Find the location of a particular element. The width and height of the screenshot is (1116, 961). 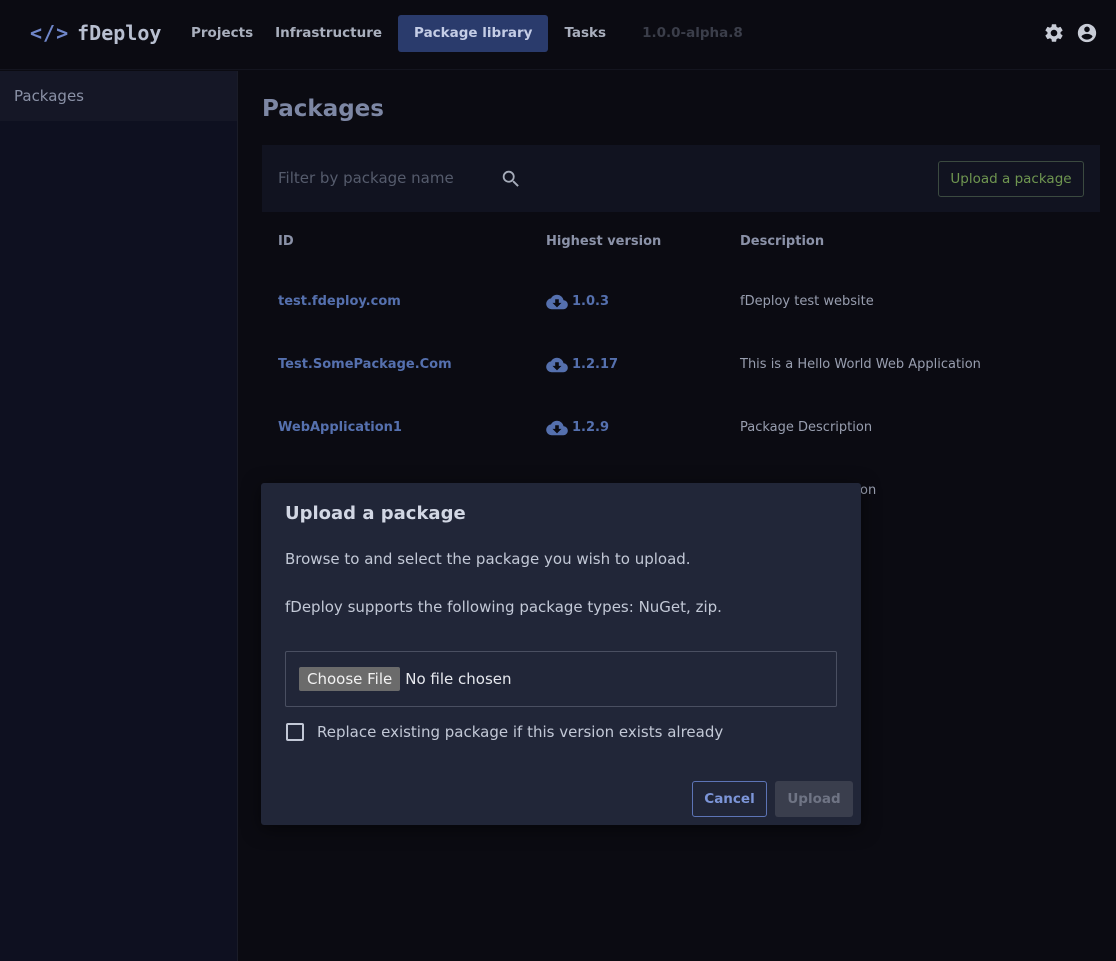

package-description: fDeploy test website is located at coordinates (807, 301).